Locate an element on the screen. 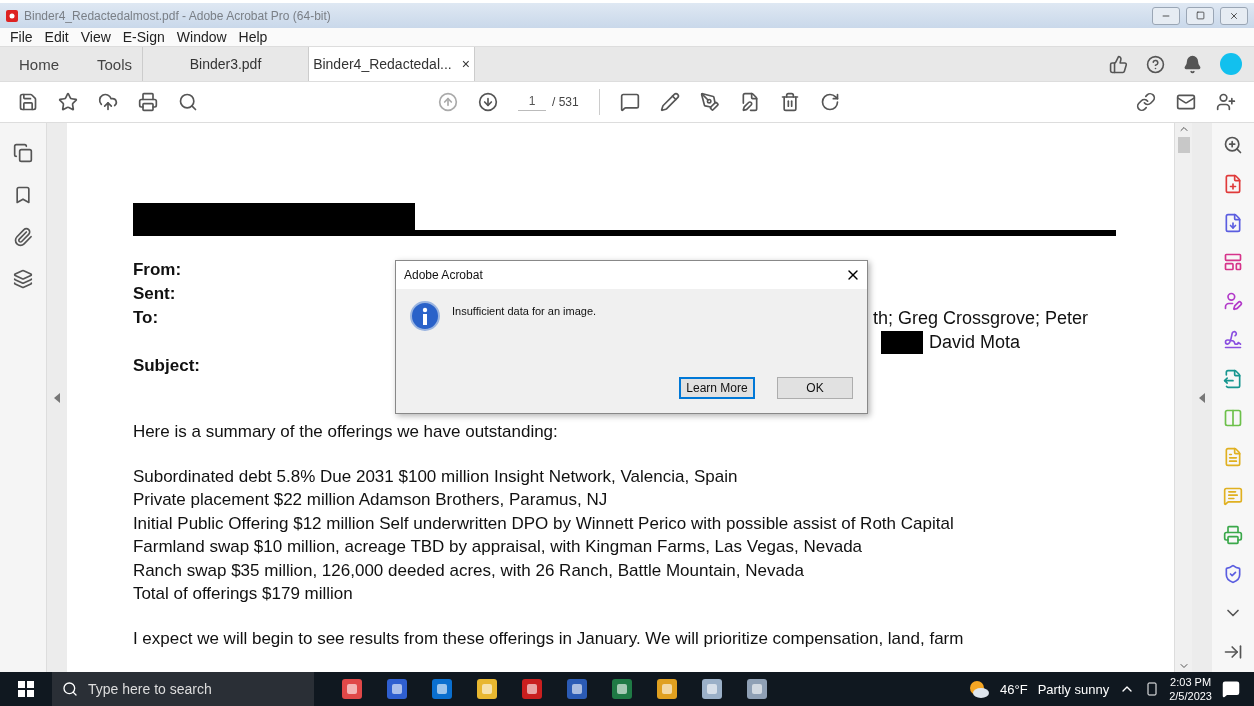  cloud-upload-icon is located at coordinates (108, 102).